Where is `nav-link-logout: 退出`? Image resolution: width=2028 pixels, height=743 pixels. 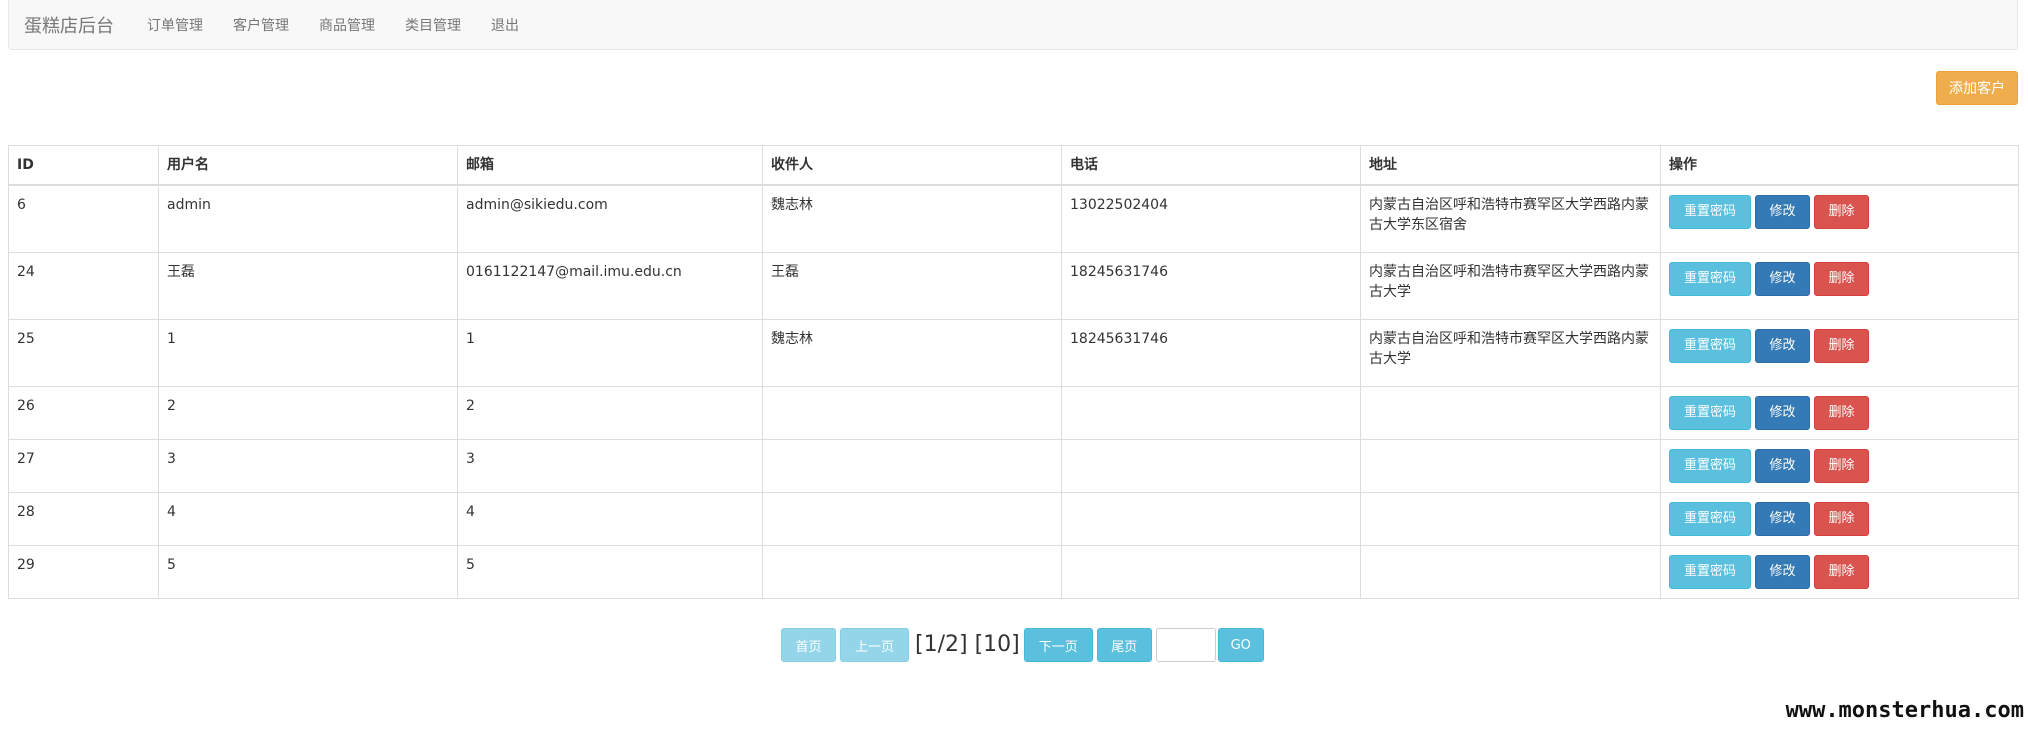 nav-link-logout: 退出 is located at coordinates (505, 25).